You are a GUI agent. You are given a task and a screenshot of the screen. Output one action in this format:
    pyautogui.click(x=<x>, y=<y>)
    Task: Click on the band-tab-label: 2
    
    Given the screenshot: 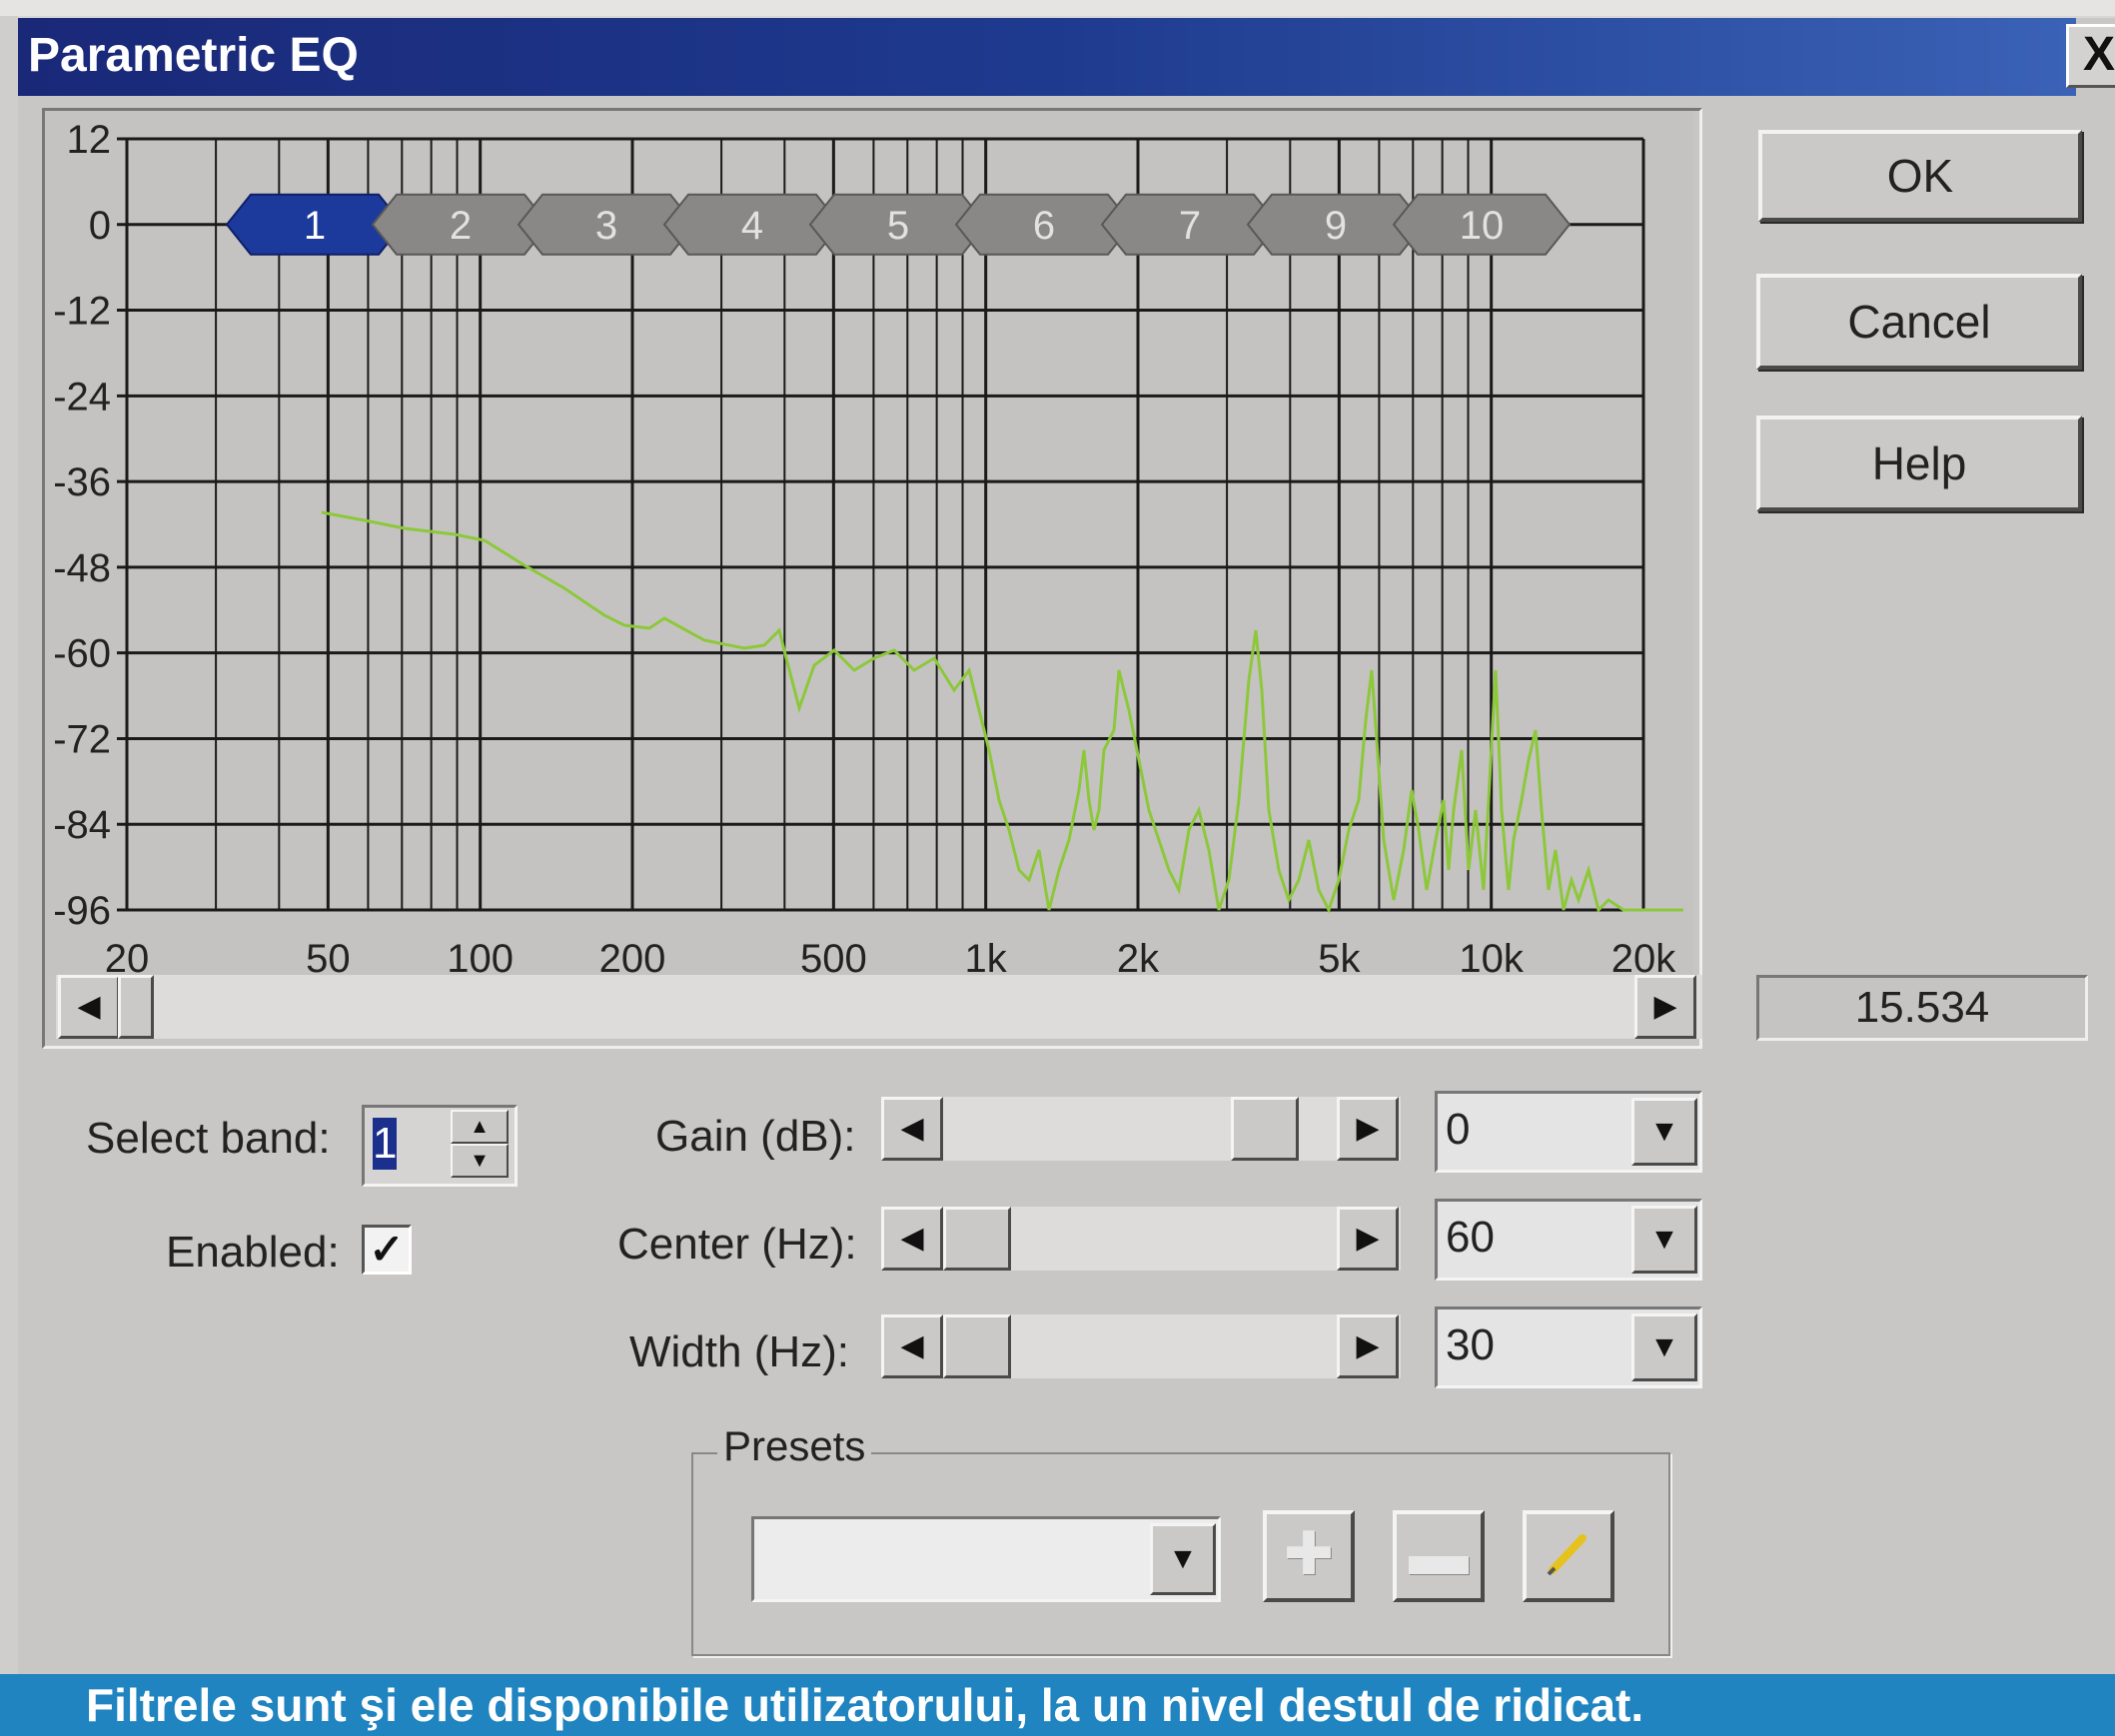 What is the action you would take?
    pyautogui.click(x=461, y=226)
    